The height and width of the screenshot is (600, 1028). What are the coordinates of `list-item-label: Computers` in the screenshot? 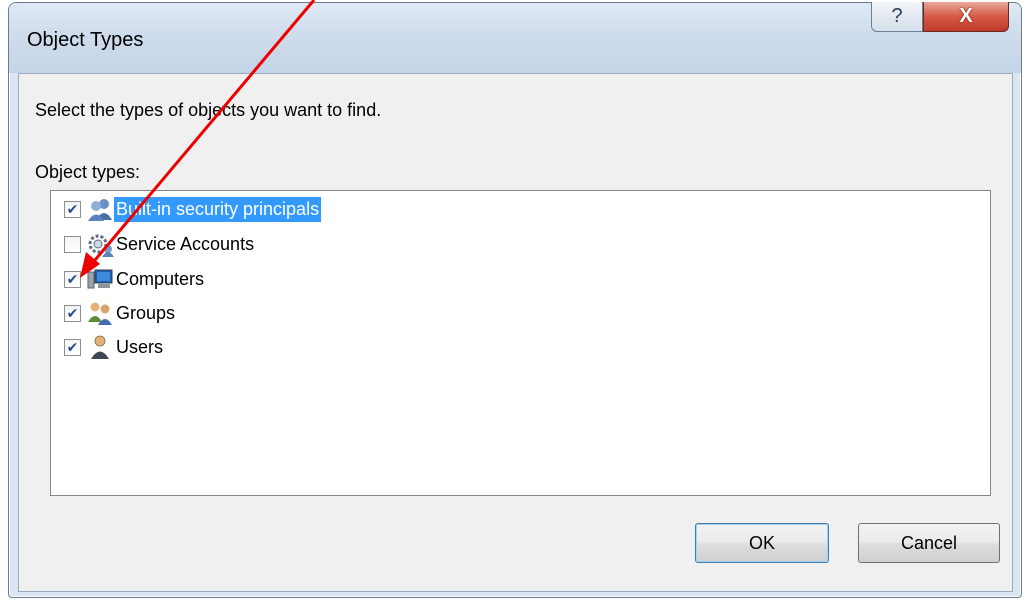 It's located at (160, 278).